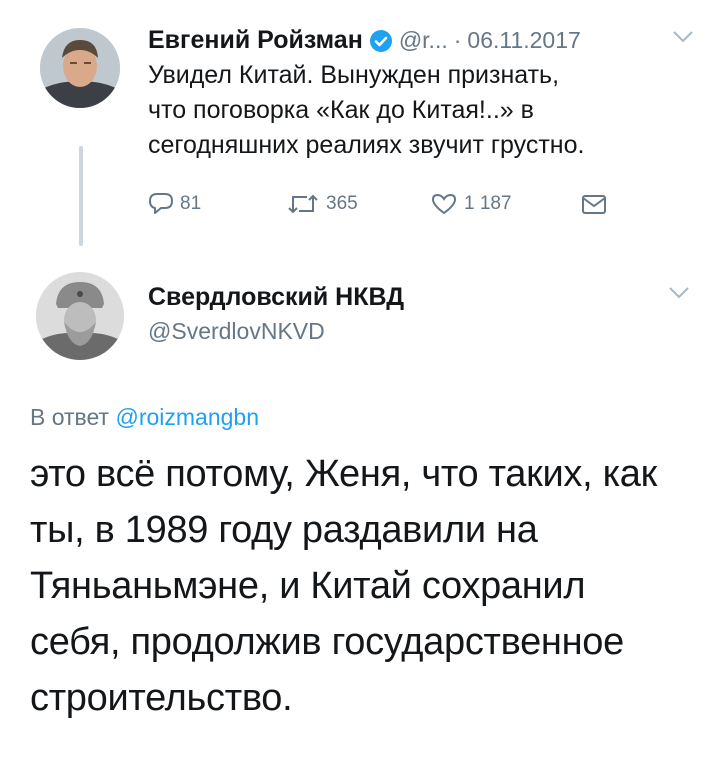 Image resolution: width=720 pixels, height=766 pixels. Describe the element at coordinates (276, 297) in the screenshot. I see `reply-author-name: Свердловский НКВД` at that location.